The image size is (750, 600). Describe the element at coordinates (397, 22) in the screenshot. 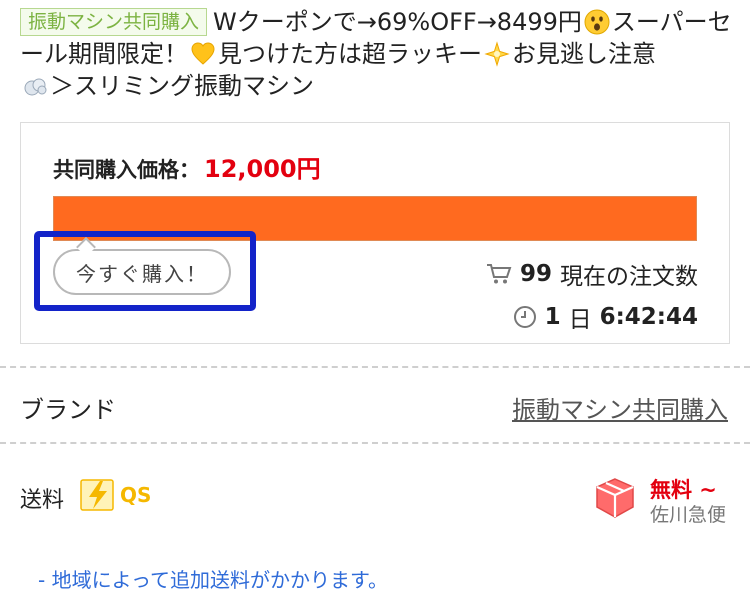

I see `title-text-1: Wクーポンで→69%OFF→8499円` at that location.